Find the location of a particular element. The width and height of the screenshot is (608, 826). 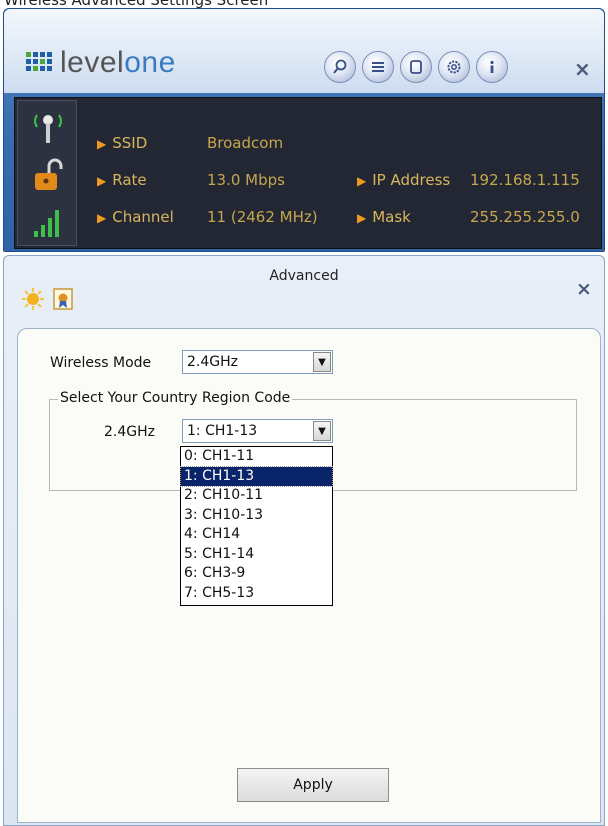

mask-label-text: Mask is located at coordinates (391, 217).